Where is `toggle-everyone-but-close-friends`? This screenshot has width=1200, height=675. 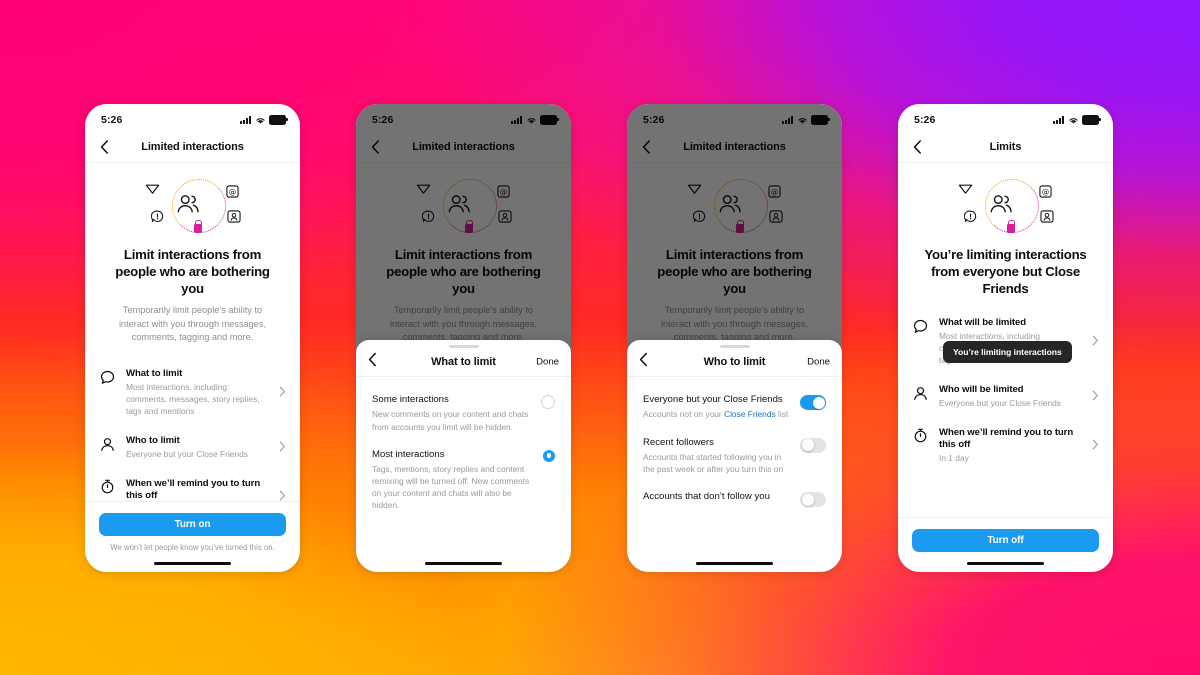
toggle-everyone-but-close-friends is located at coordinates (813, 402).